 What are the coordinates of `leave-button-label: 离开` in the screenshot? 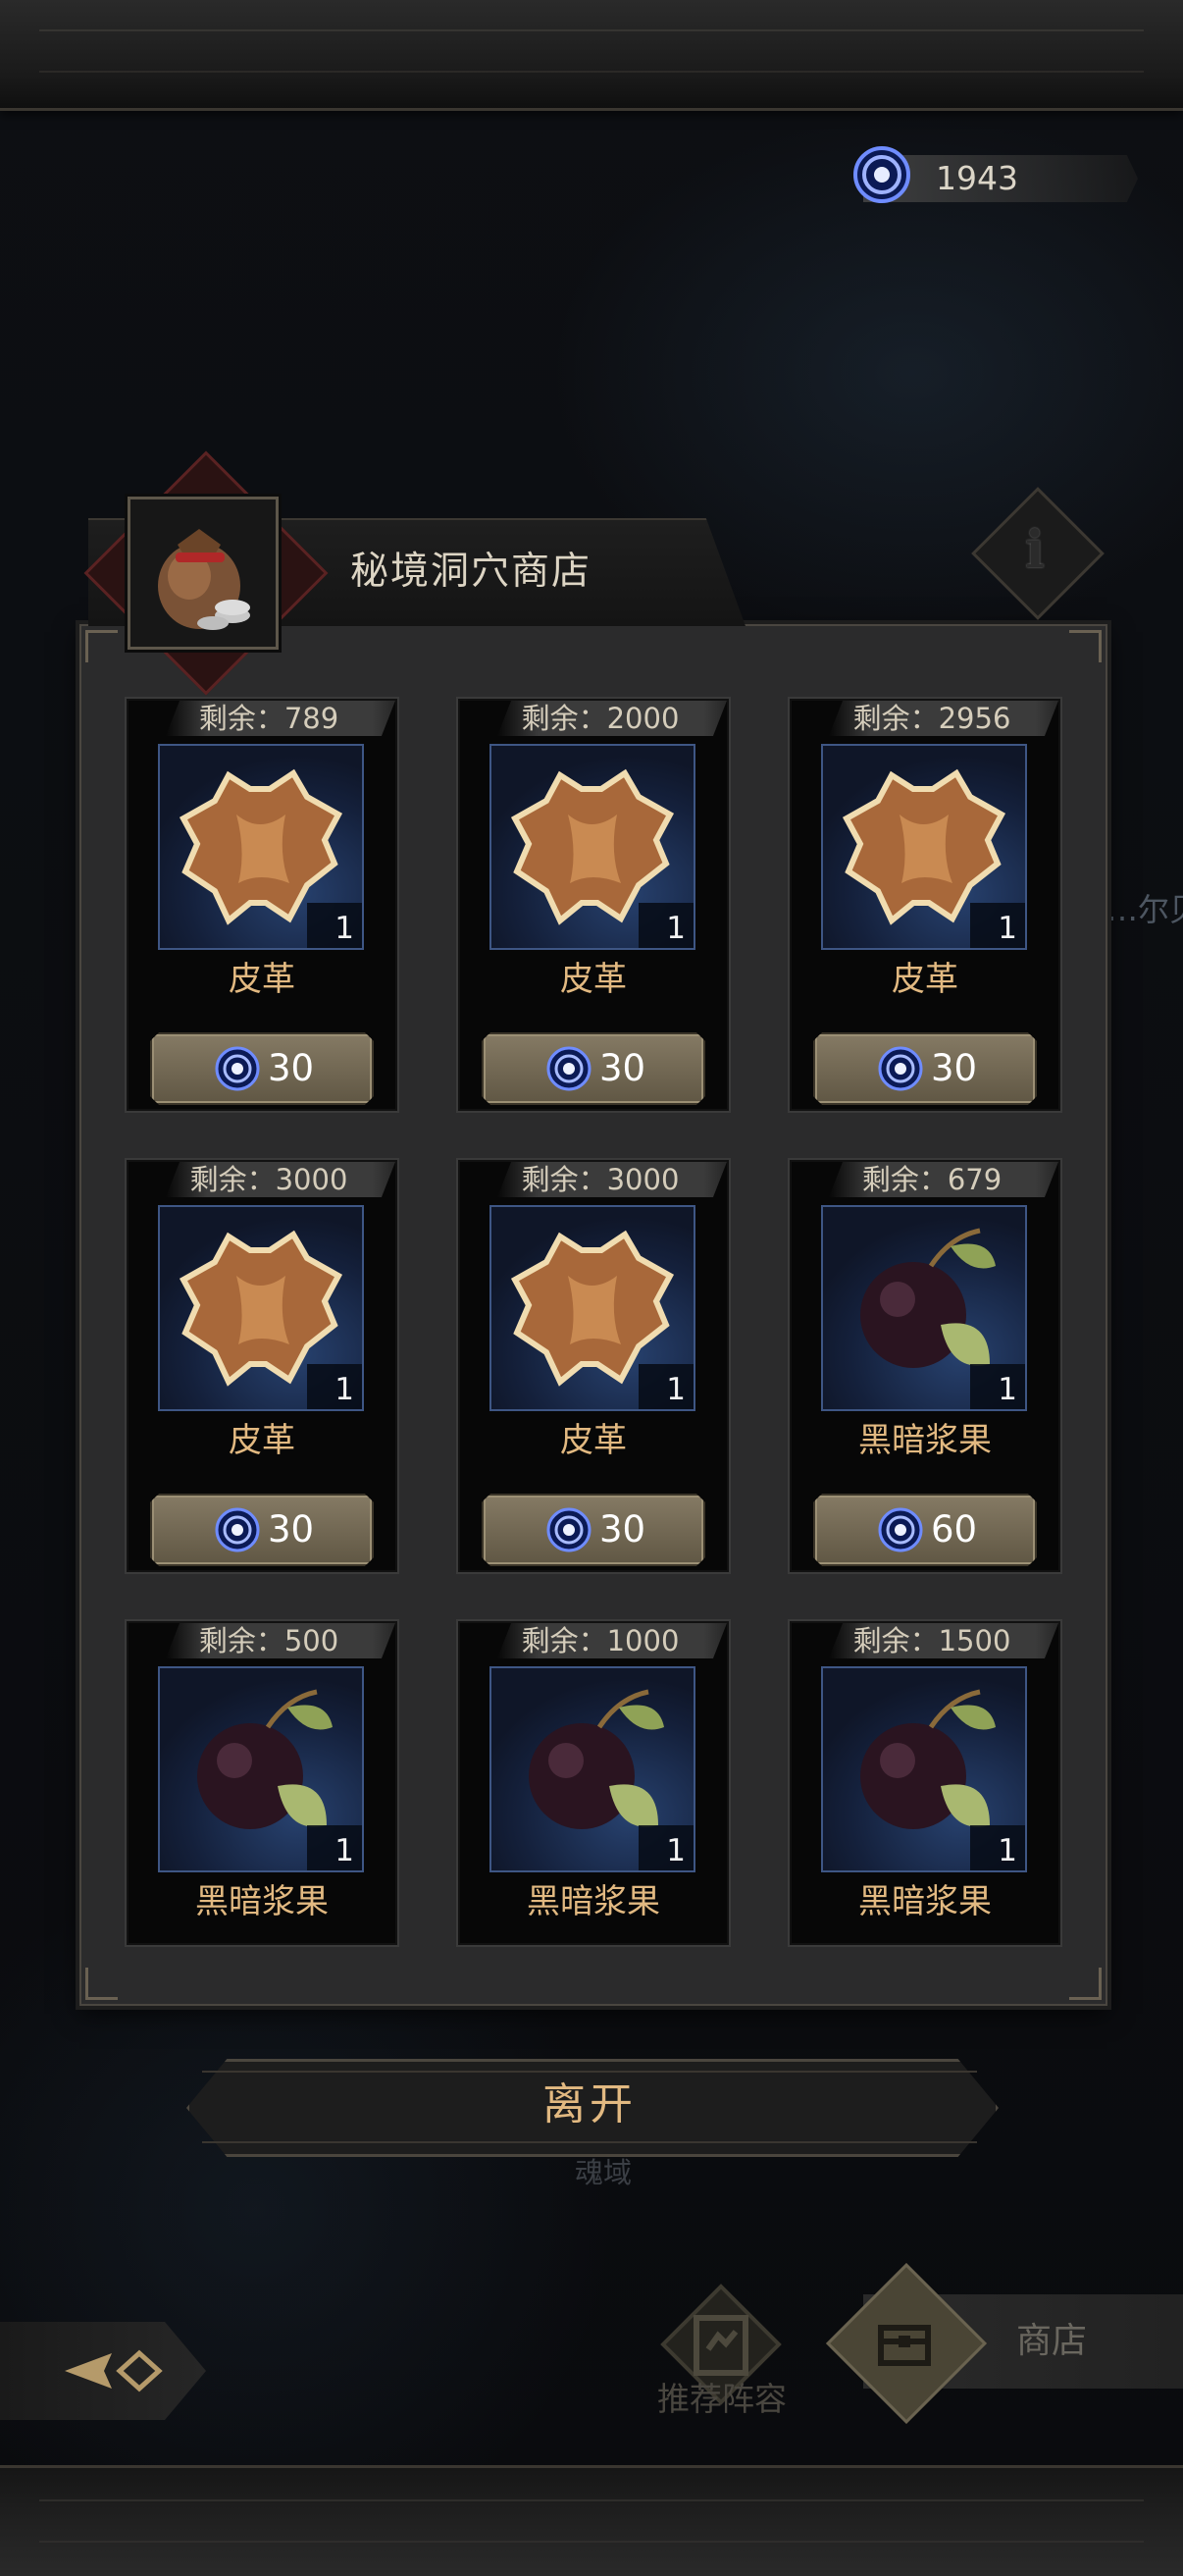 It's located at (590, 2105).